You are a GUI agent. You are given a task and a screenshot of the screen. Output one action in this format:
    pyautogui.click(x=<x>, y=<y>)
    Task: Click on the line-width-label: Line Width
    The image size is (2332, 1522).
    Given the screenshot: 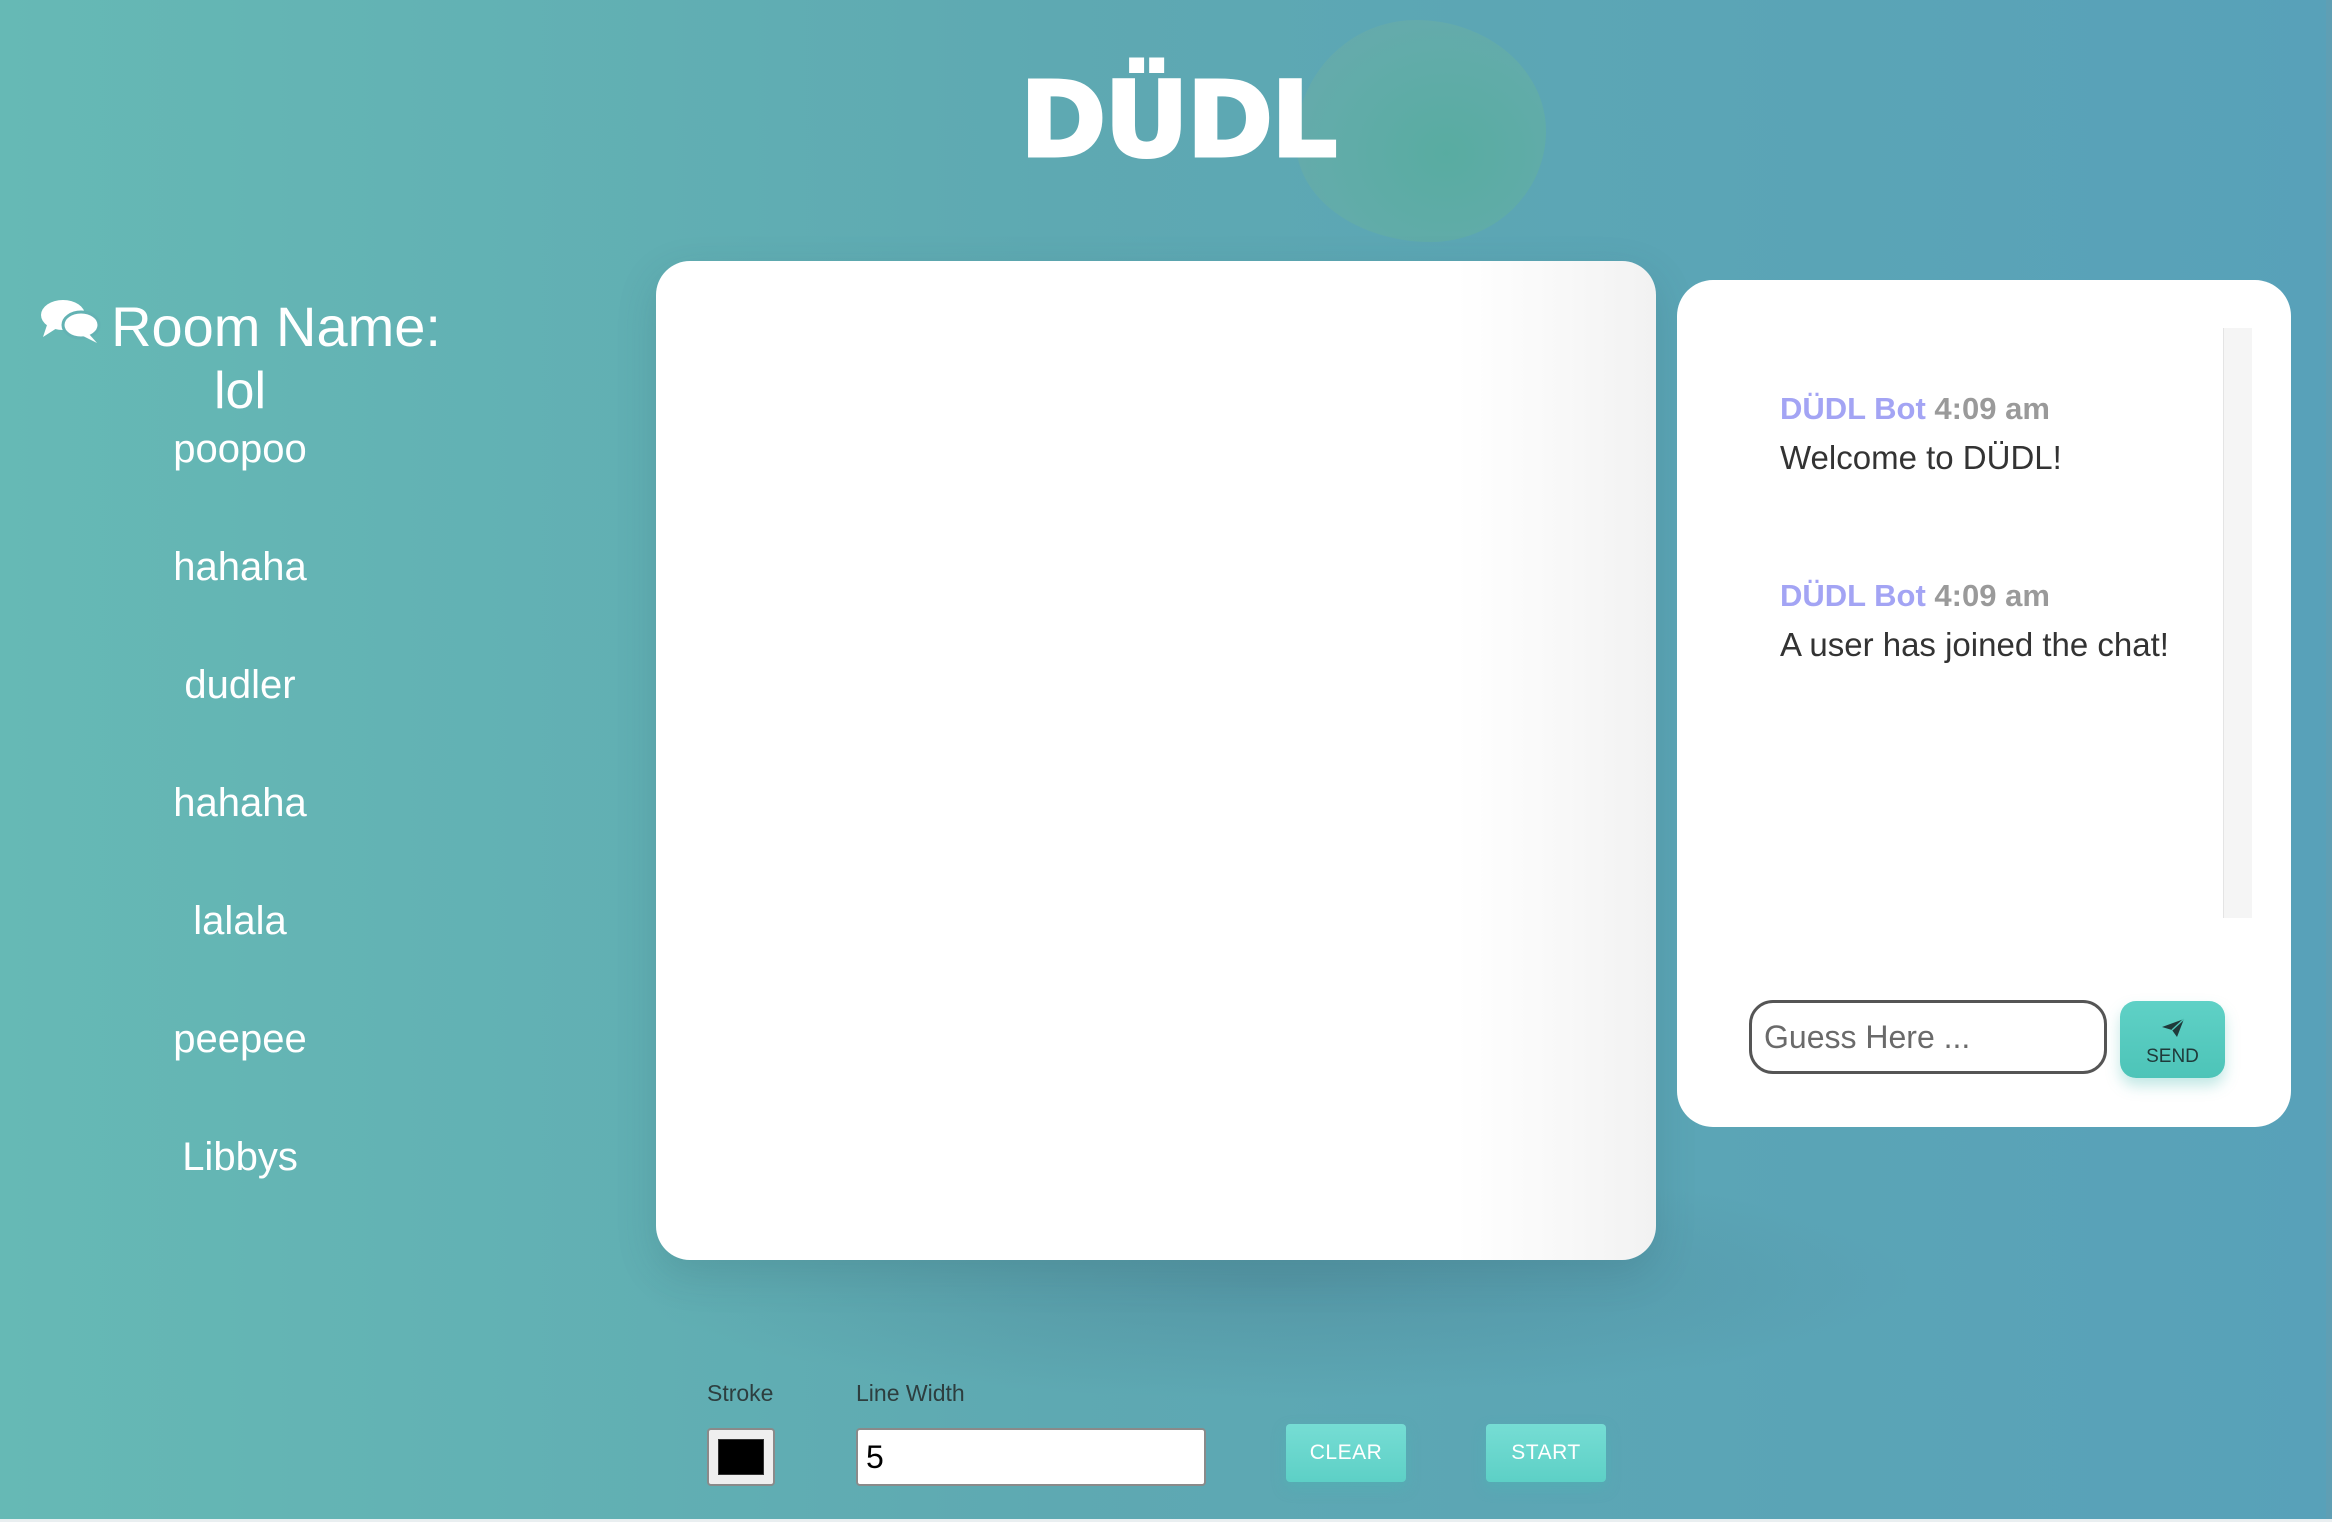 What is the action you would take?
    pyautogui.click(x=910, y=1393)
    